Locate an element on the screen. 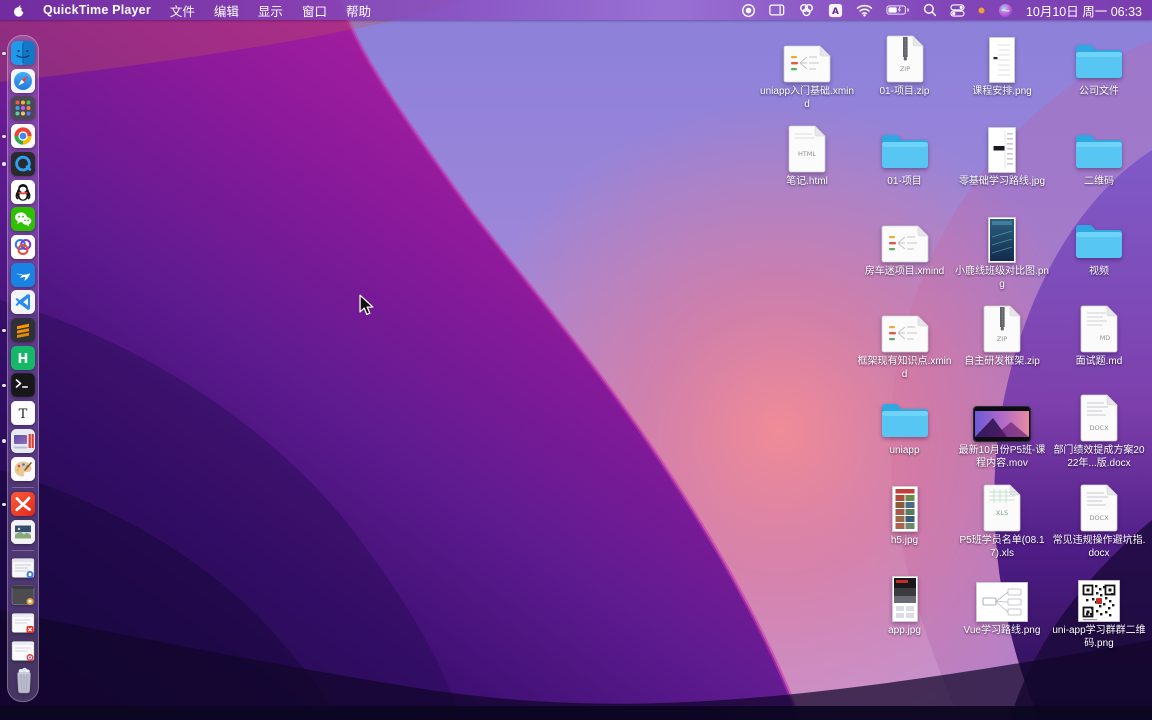 The height and width of the screenshot is (720, 1152). img-qr-file-icon is located at coordinates (1099, 596).